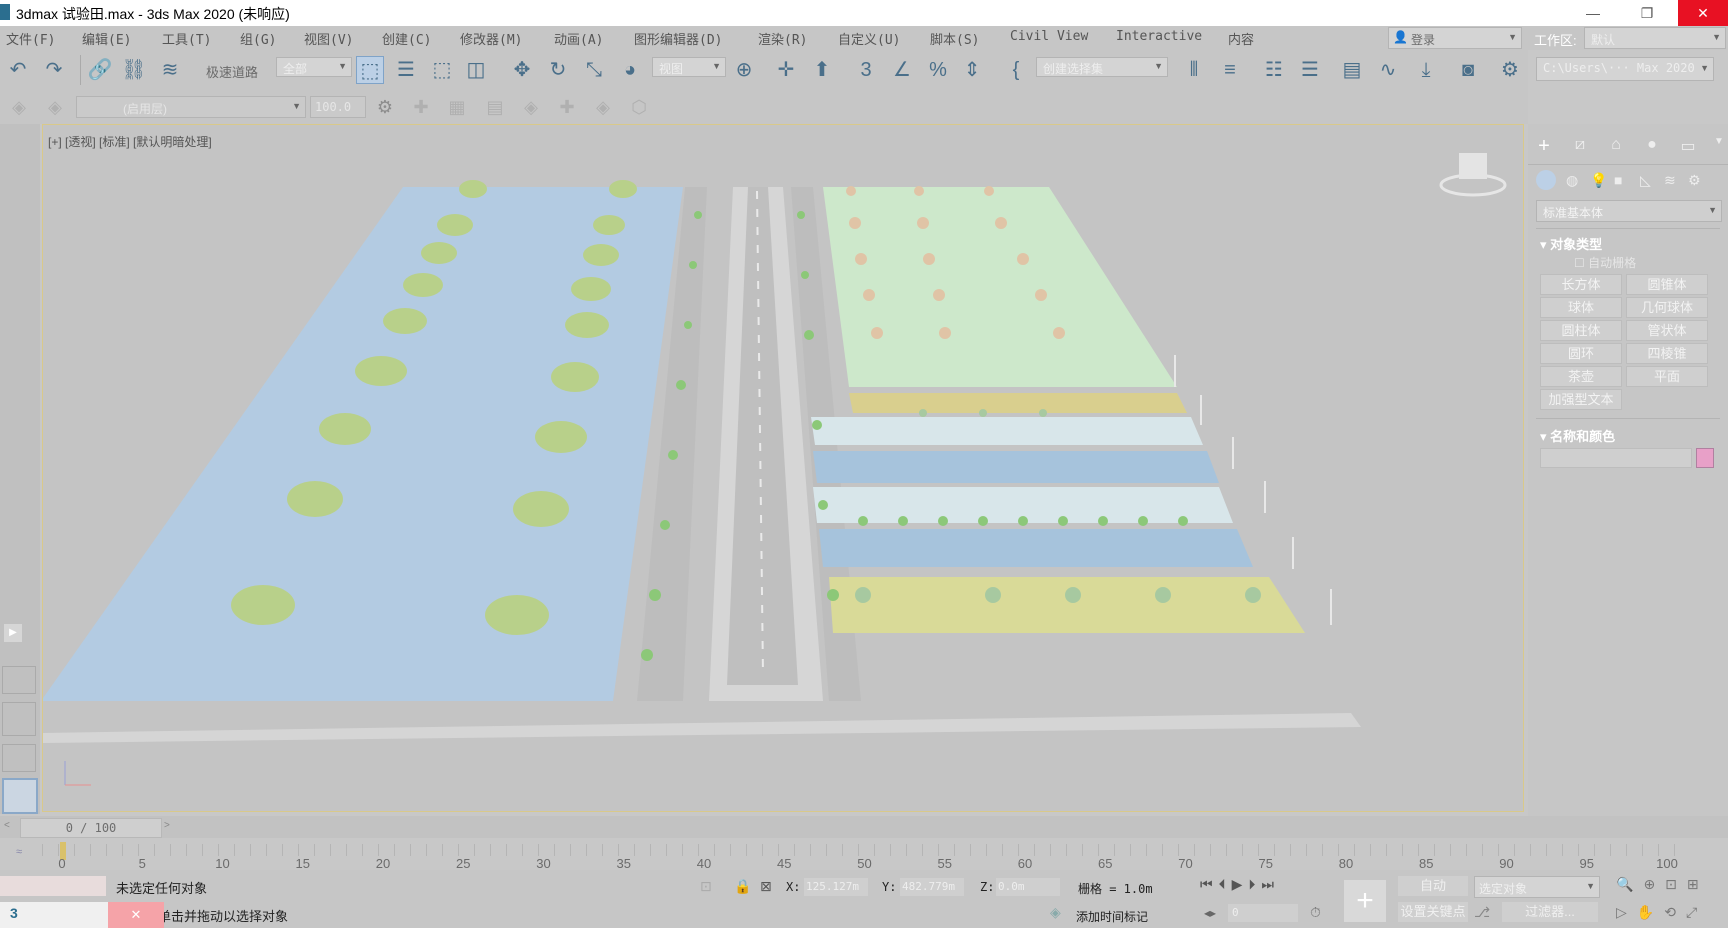  I want to click on select-layer-icon: ▤, so click(495, 107).